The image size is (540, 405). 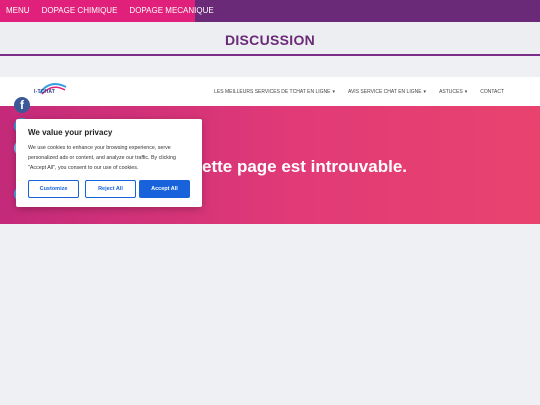 I want to click on nav-item-astuces: ASTUCES ▾, so click(x=453, y=92).